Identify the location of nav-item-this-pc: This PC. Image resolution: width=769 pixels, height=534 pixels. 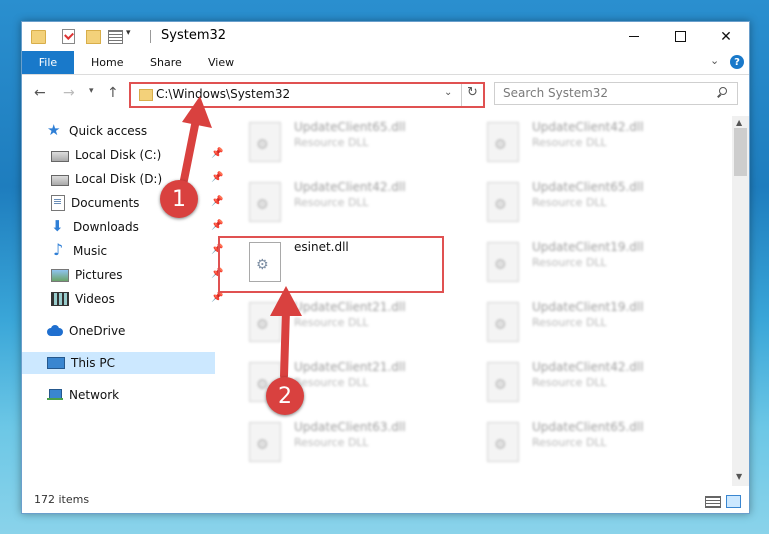
(118, 363).